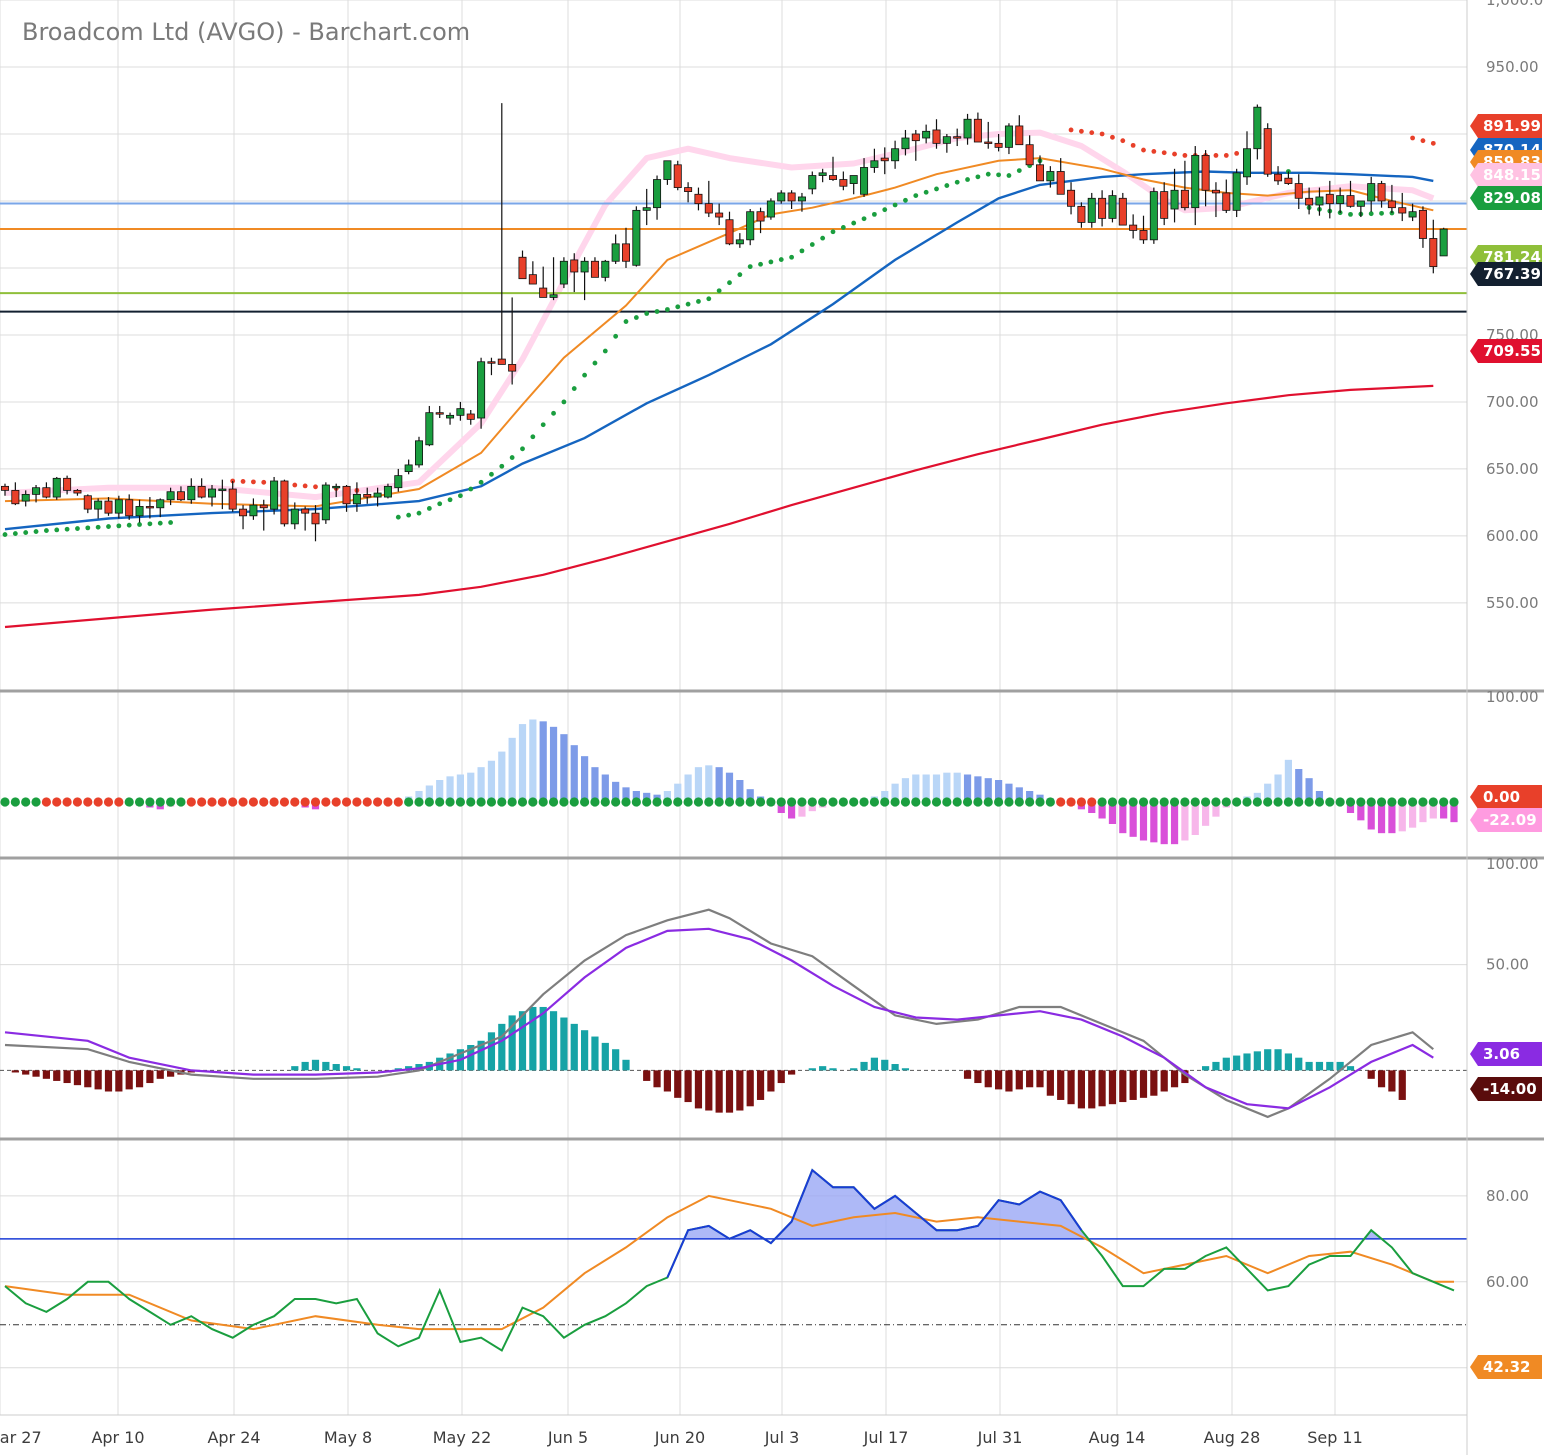  What do you see at coordinates (1512, 864) in the screenshot?
I see `y-tick-label: 100.00` at bounding box center [1512, 864].